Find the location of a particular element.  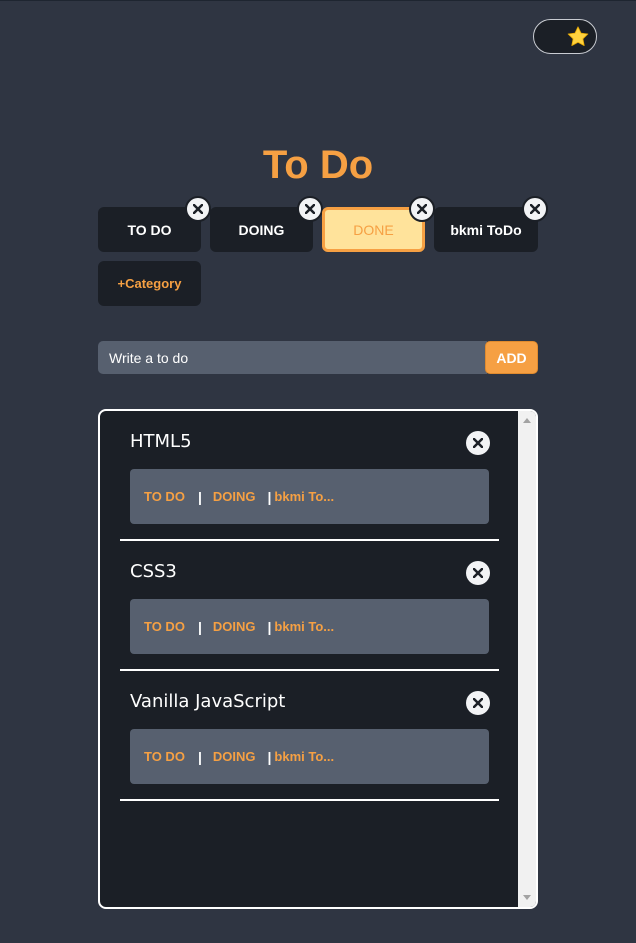

delete-category-done-button is located at coordinates (422, 209).